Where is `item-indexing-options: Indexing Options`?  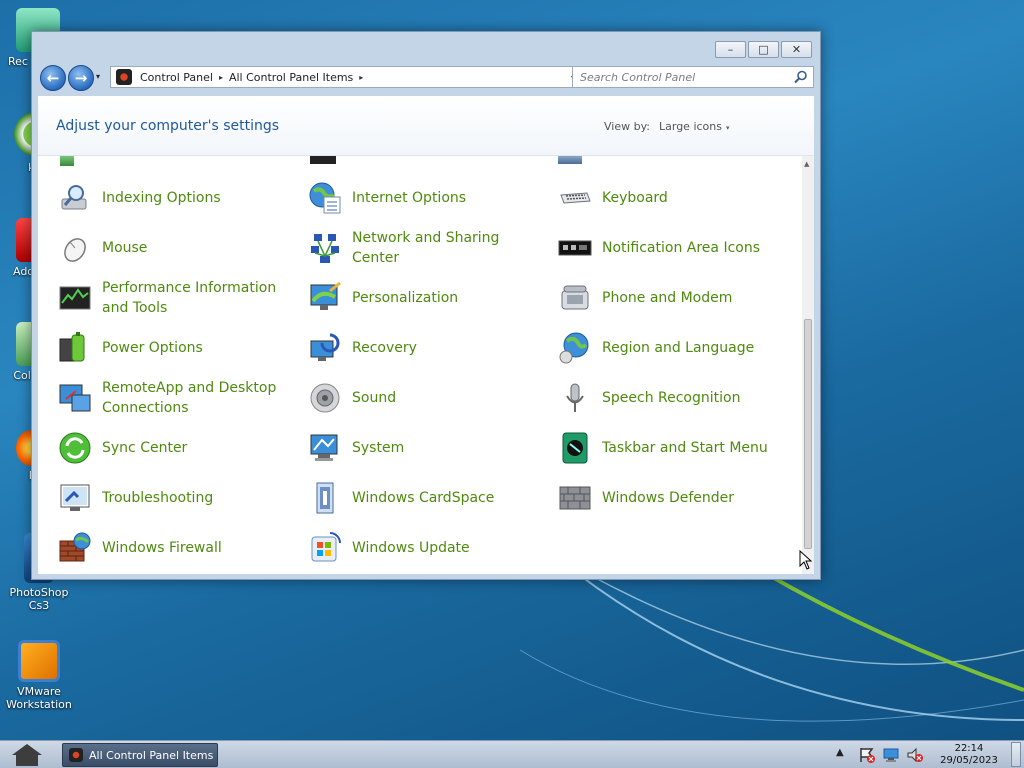 item-indexing-options: Indexing Options is located at coordinates (170, 198).